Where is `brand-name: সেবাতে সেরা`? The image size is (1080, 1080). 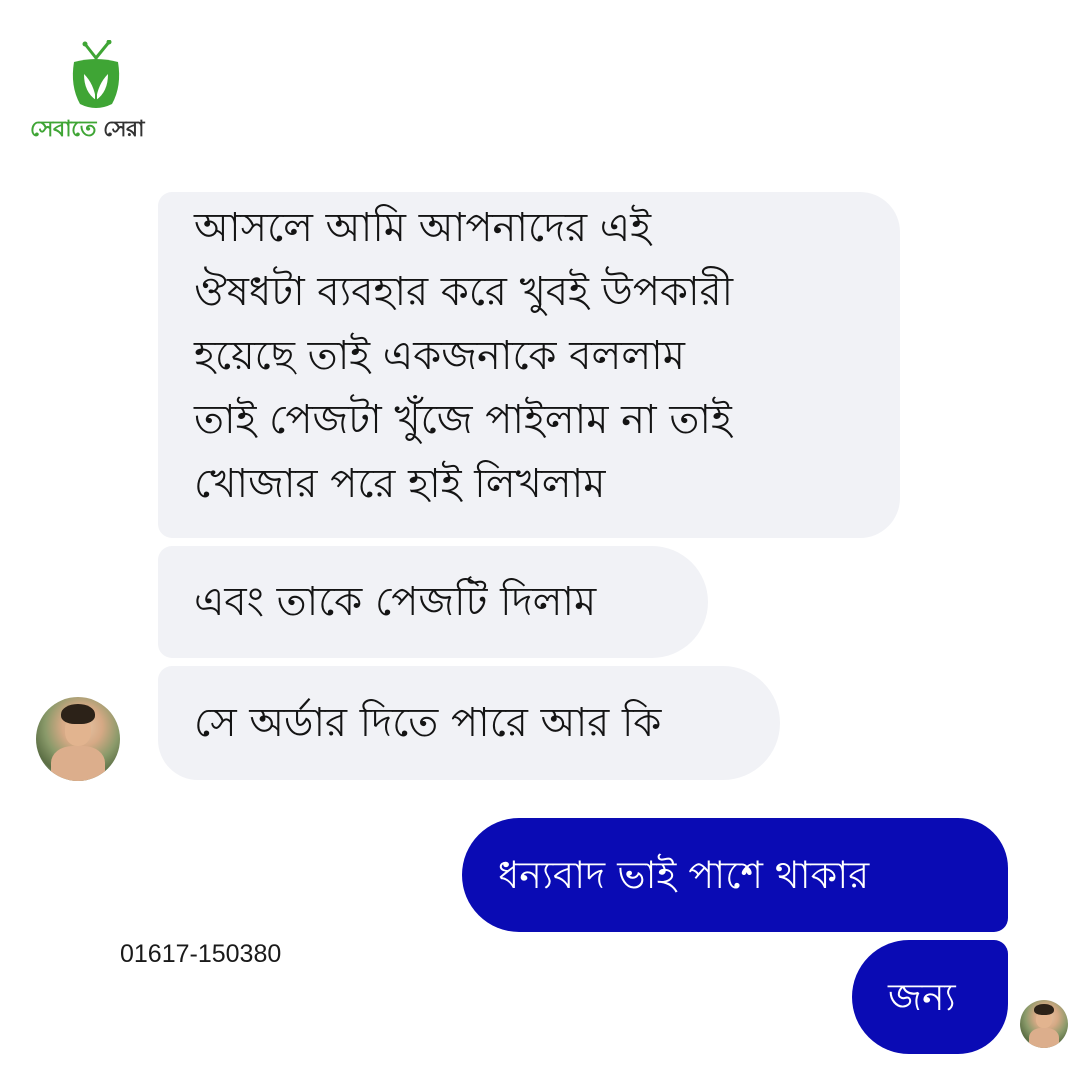
brand-name: সেবাতে সেরা is located at coordinates (95, 130).